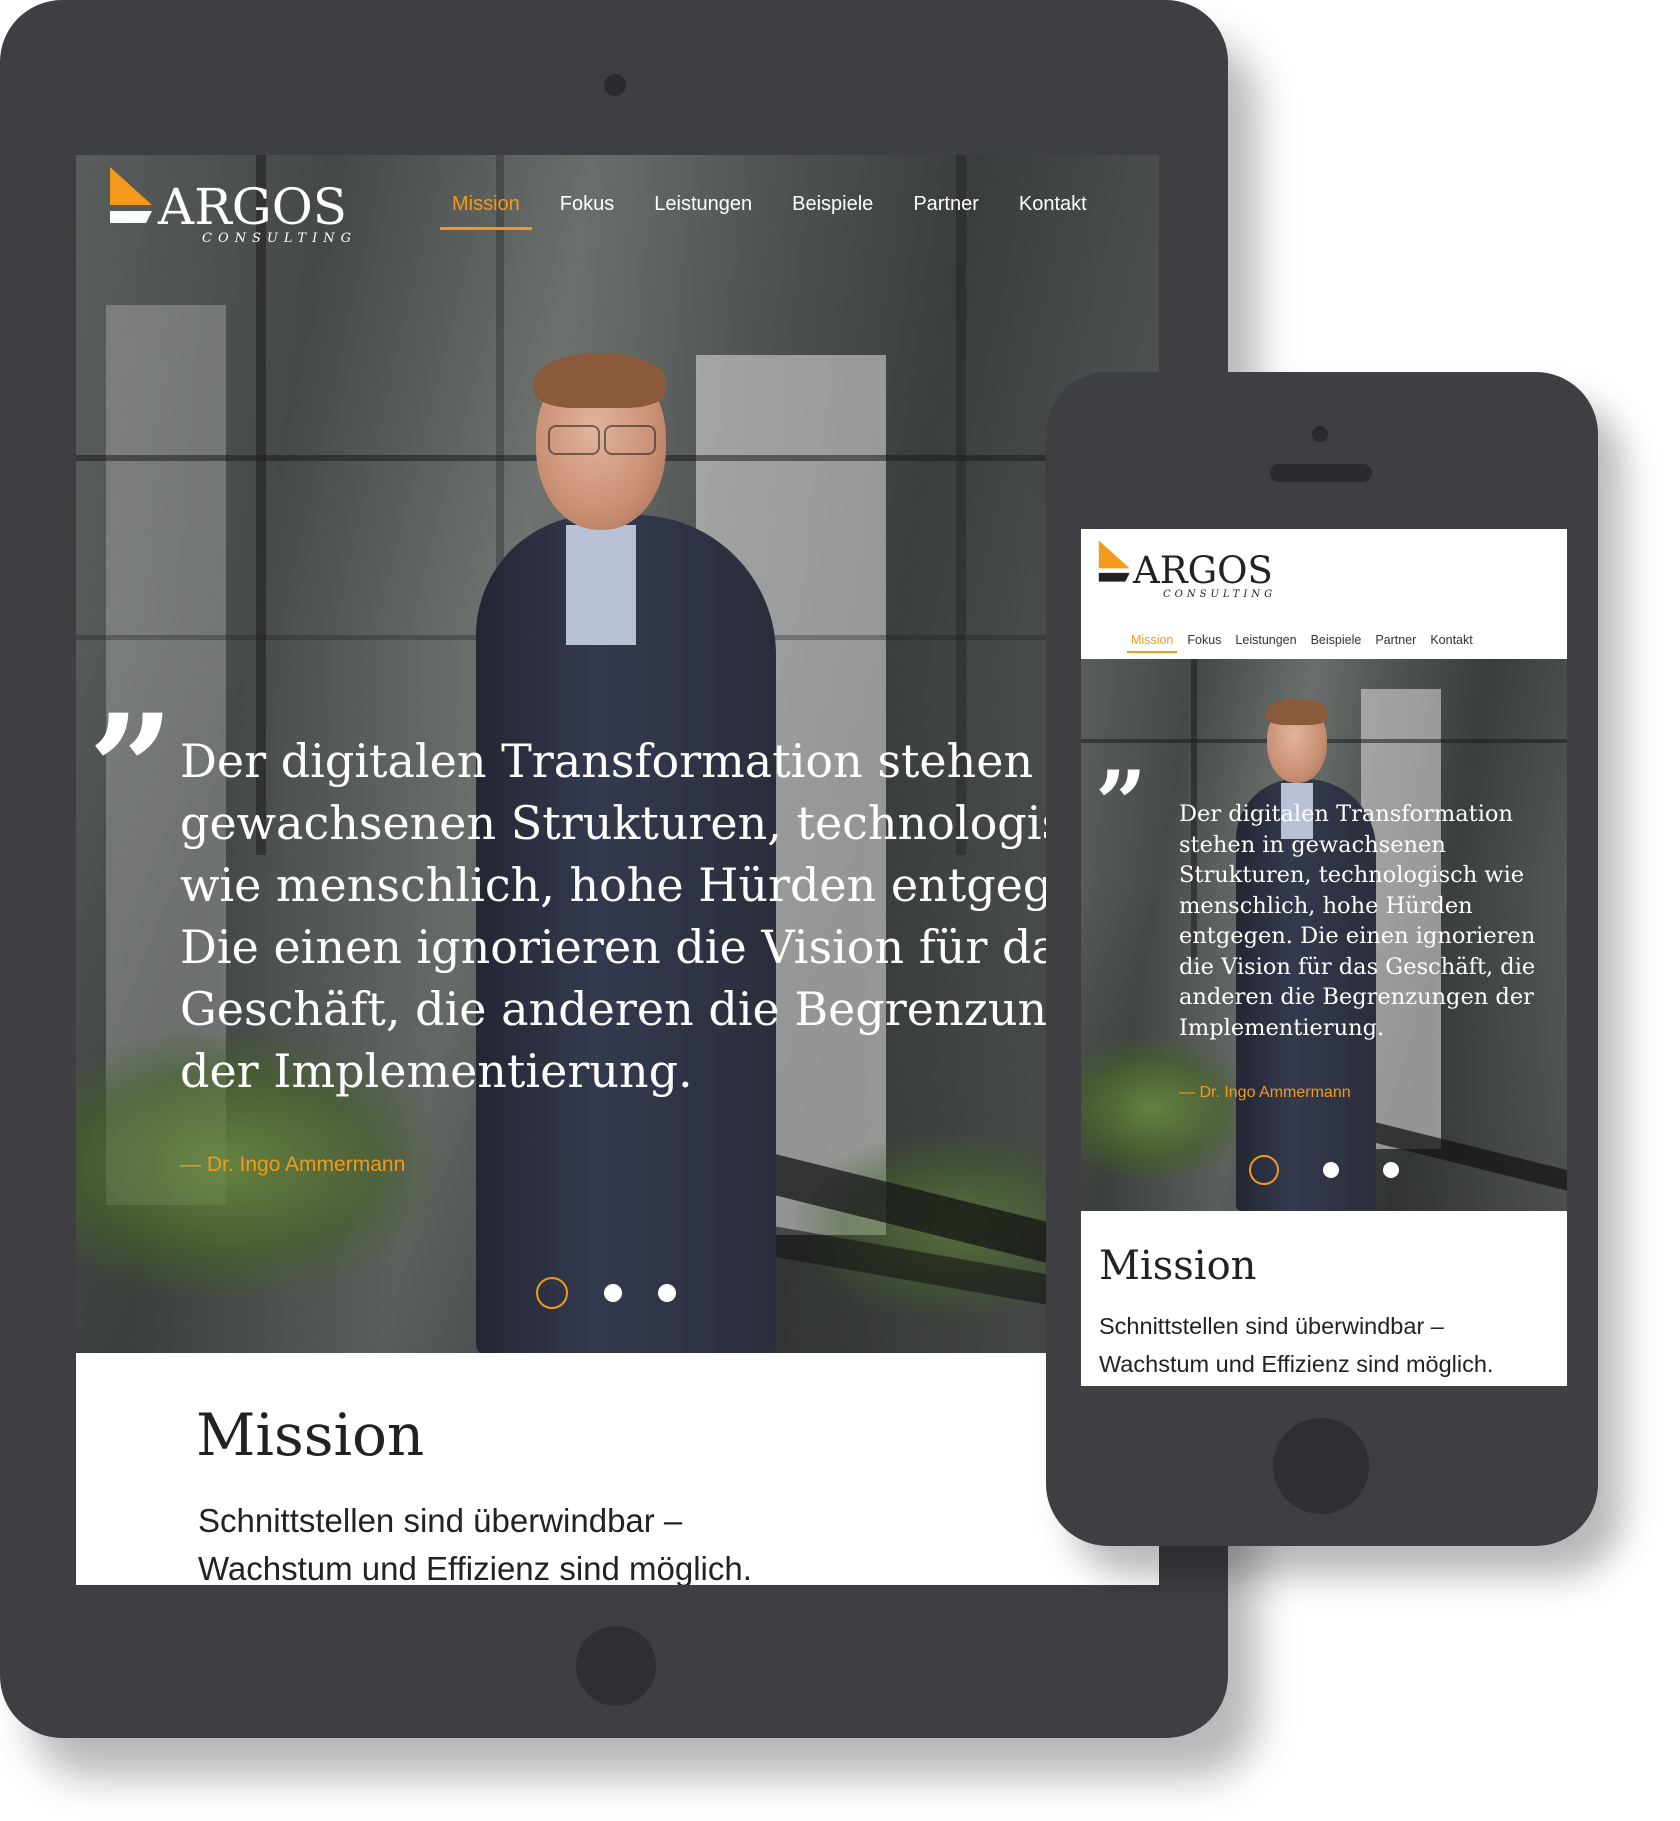  Describe the element at coordinates (1346, 814) in the screenshot. I see `quote-line: Der digitalen Transformation` at that location.